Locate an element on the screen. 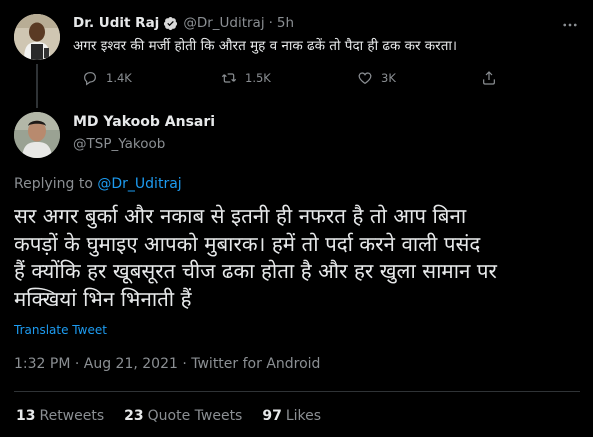  replying-to: Replying to @Dr_Uditraj is located at coordinates (98, 184).